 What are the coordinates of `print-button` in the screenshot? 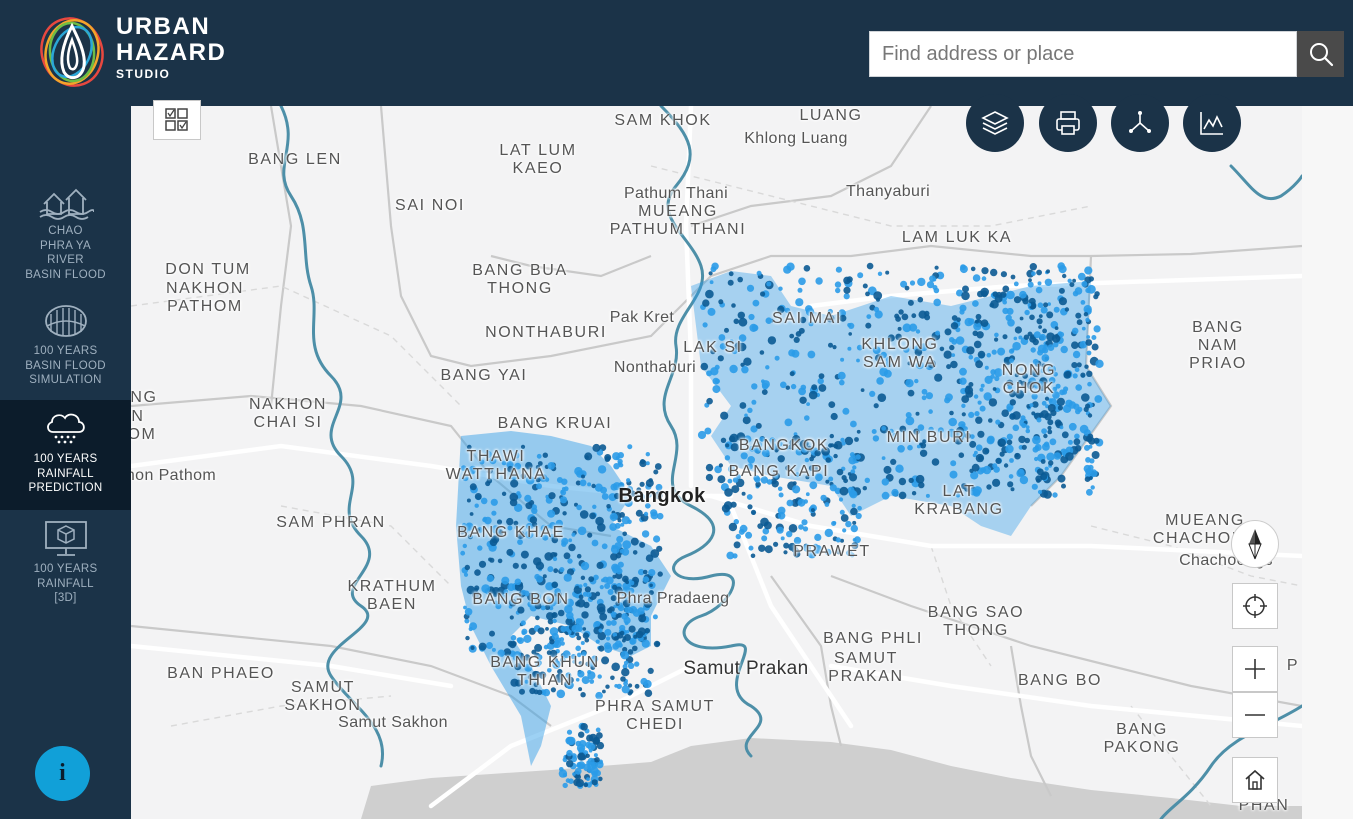 It's located at (1068, 123).